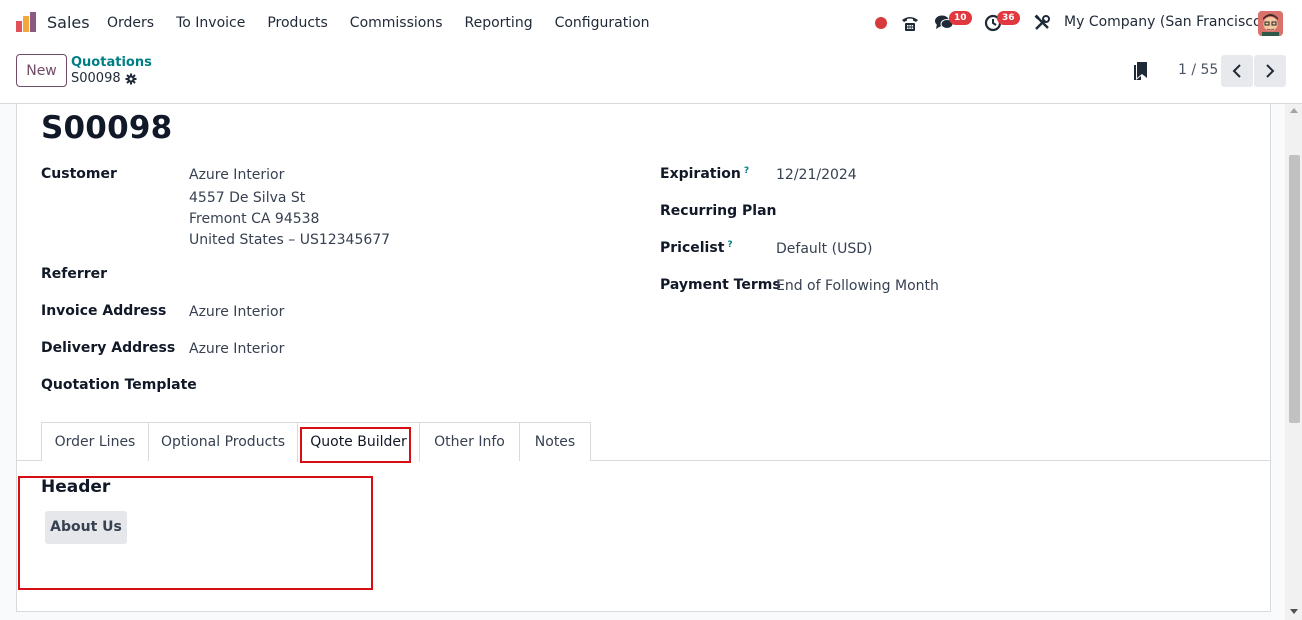 The height and width of the screenshot is (620, 1302). I want to click on quotation-template-label: Quotation Template, so click(119, 385).